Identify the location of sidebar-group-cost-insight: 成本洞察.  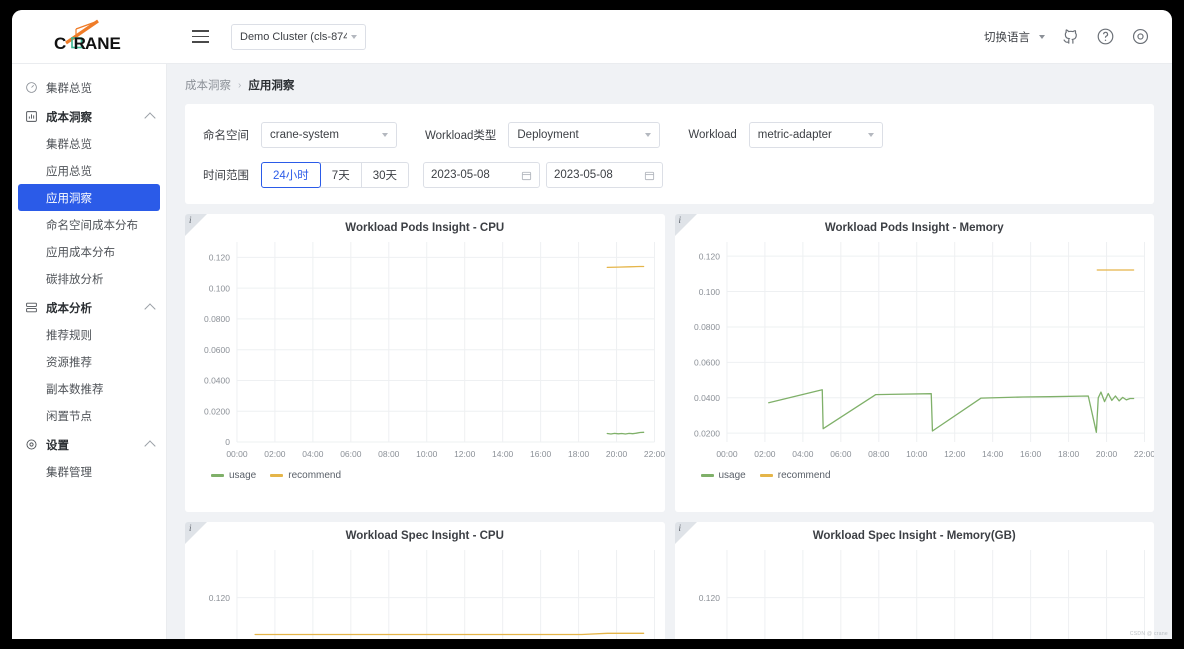
(89, 116).